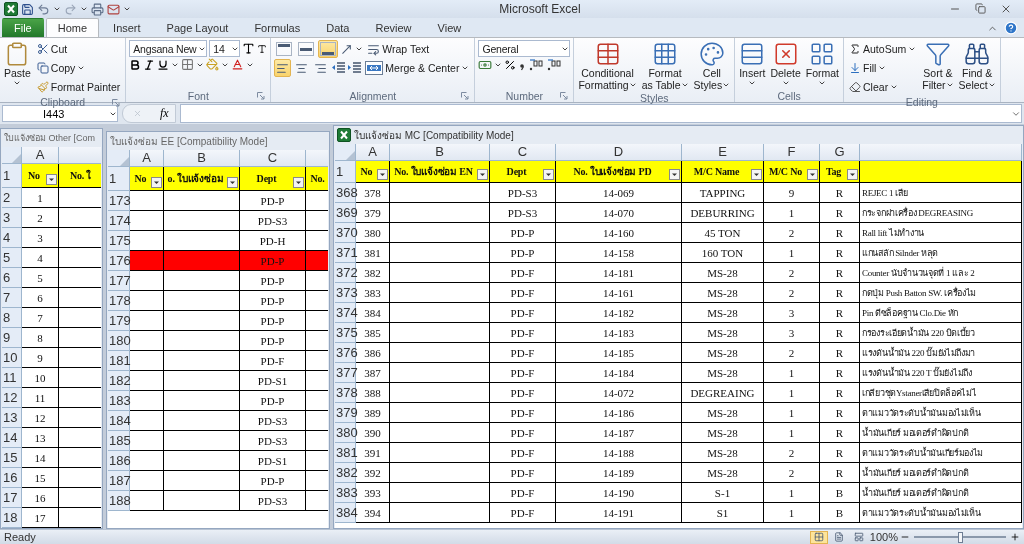 This screenshot has width=1024, height=544. I want to click on table-cell: 17, so click(40, 517).